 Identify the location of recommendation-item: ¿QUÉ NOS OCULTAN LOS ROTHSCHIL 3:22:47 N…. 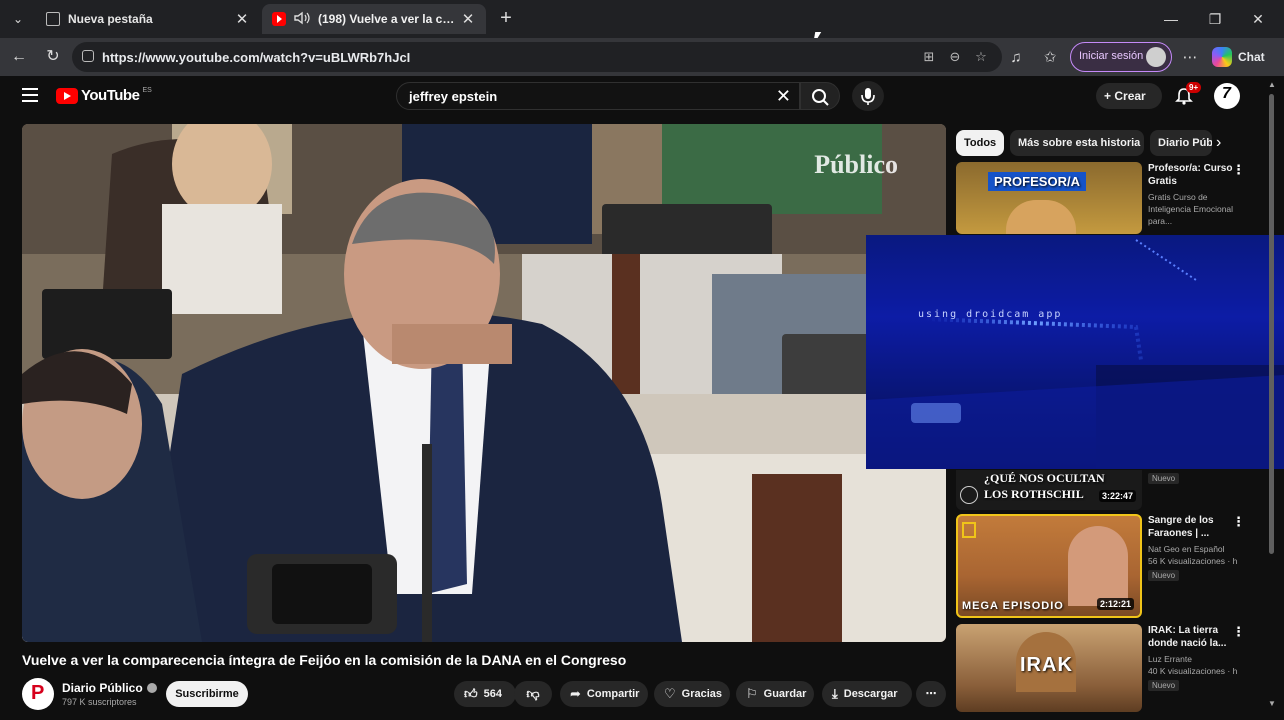
(1106, 490).